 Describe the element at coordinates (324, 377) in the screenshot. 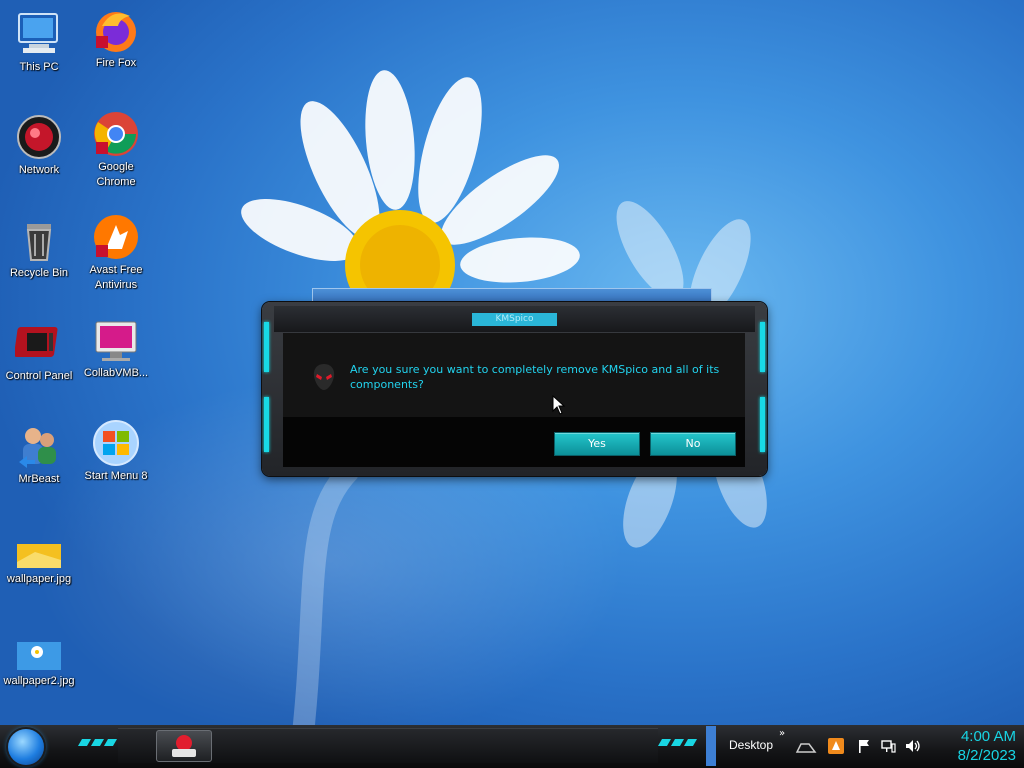

I see `alienware-logo-icon` at that location.